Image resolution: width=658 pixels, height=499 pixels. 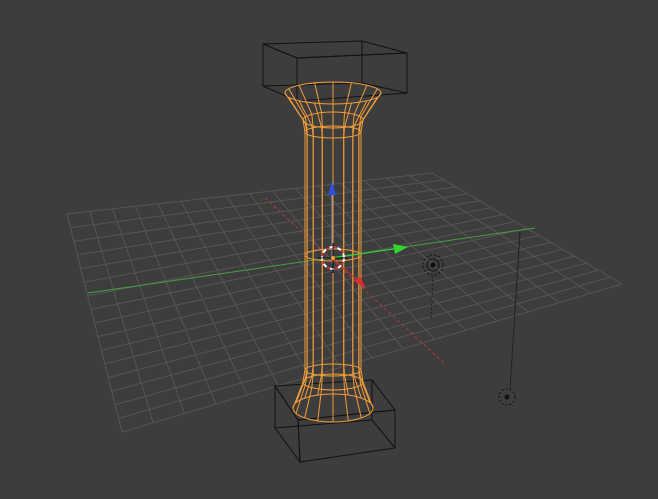 What do you see at coordinates (400, 249) in the screenshot?
I see `y-arrow-icon` at bounding box center [400, 249].